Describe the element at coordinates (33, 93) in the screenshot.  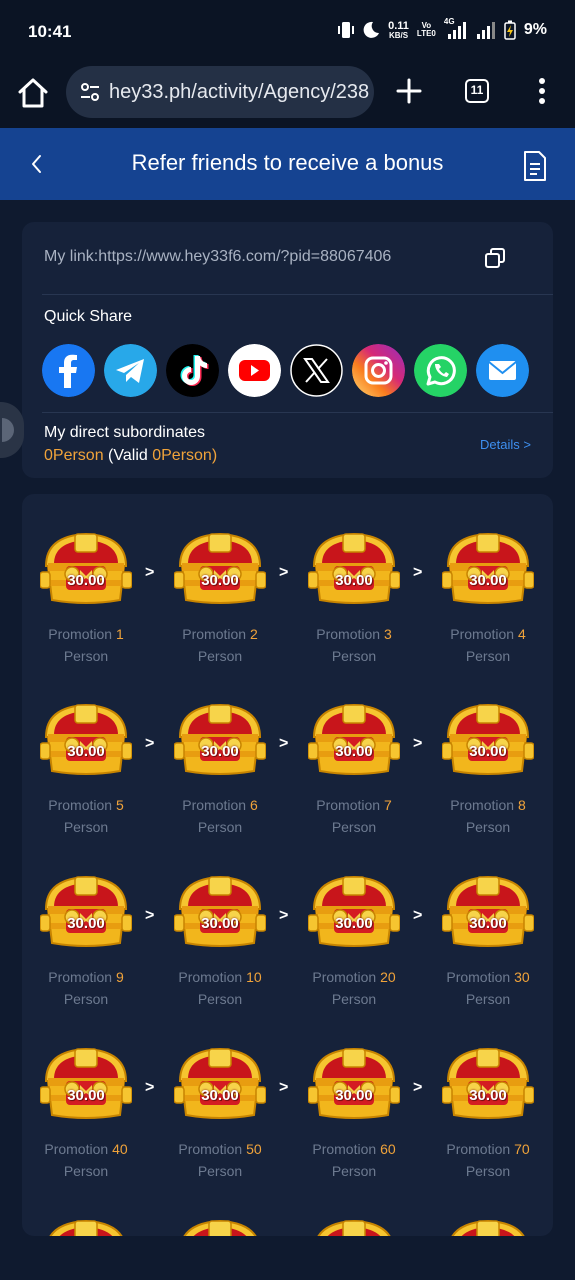
I see `home-icon` at that location.